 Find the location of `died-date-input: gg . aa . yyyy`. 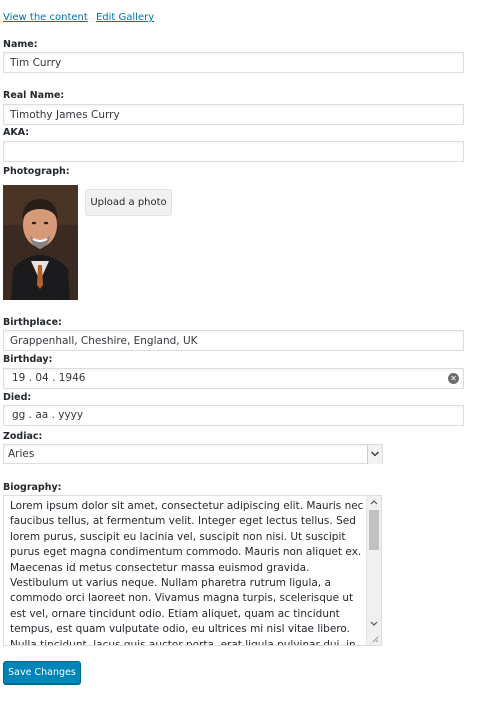

died-date-input: gg . aa . yyyy is located at coordinates (233, 415).